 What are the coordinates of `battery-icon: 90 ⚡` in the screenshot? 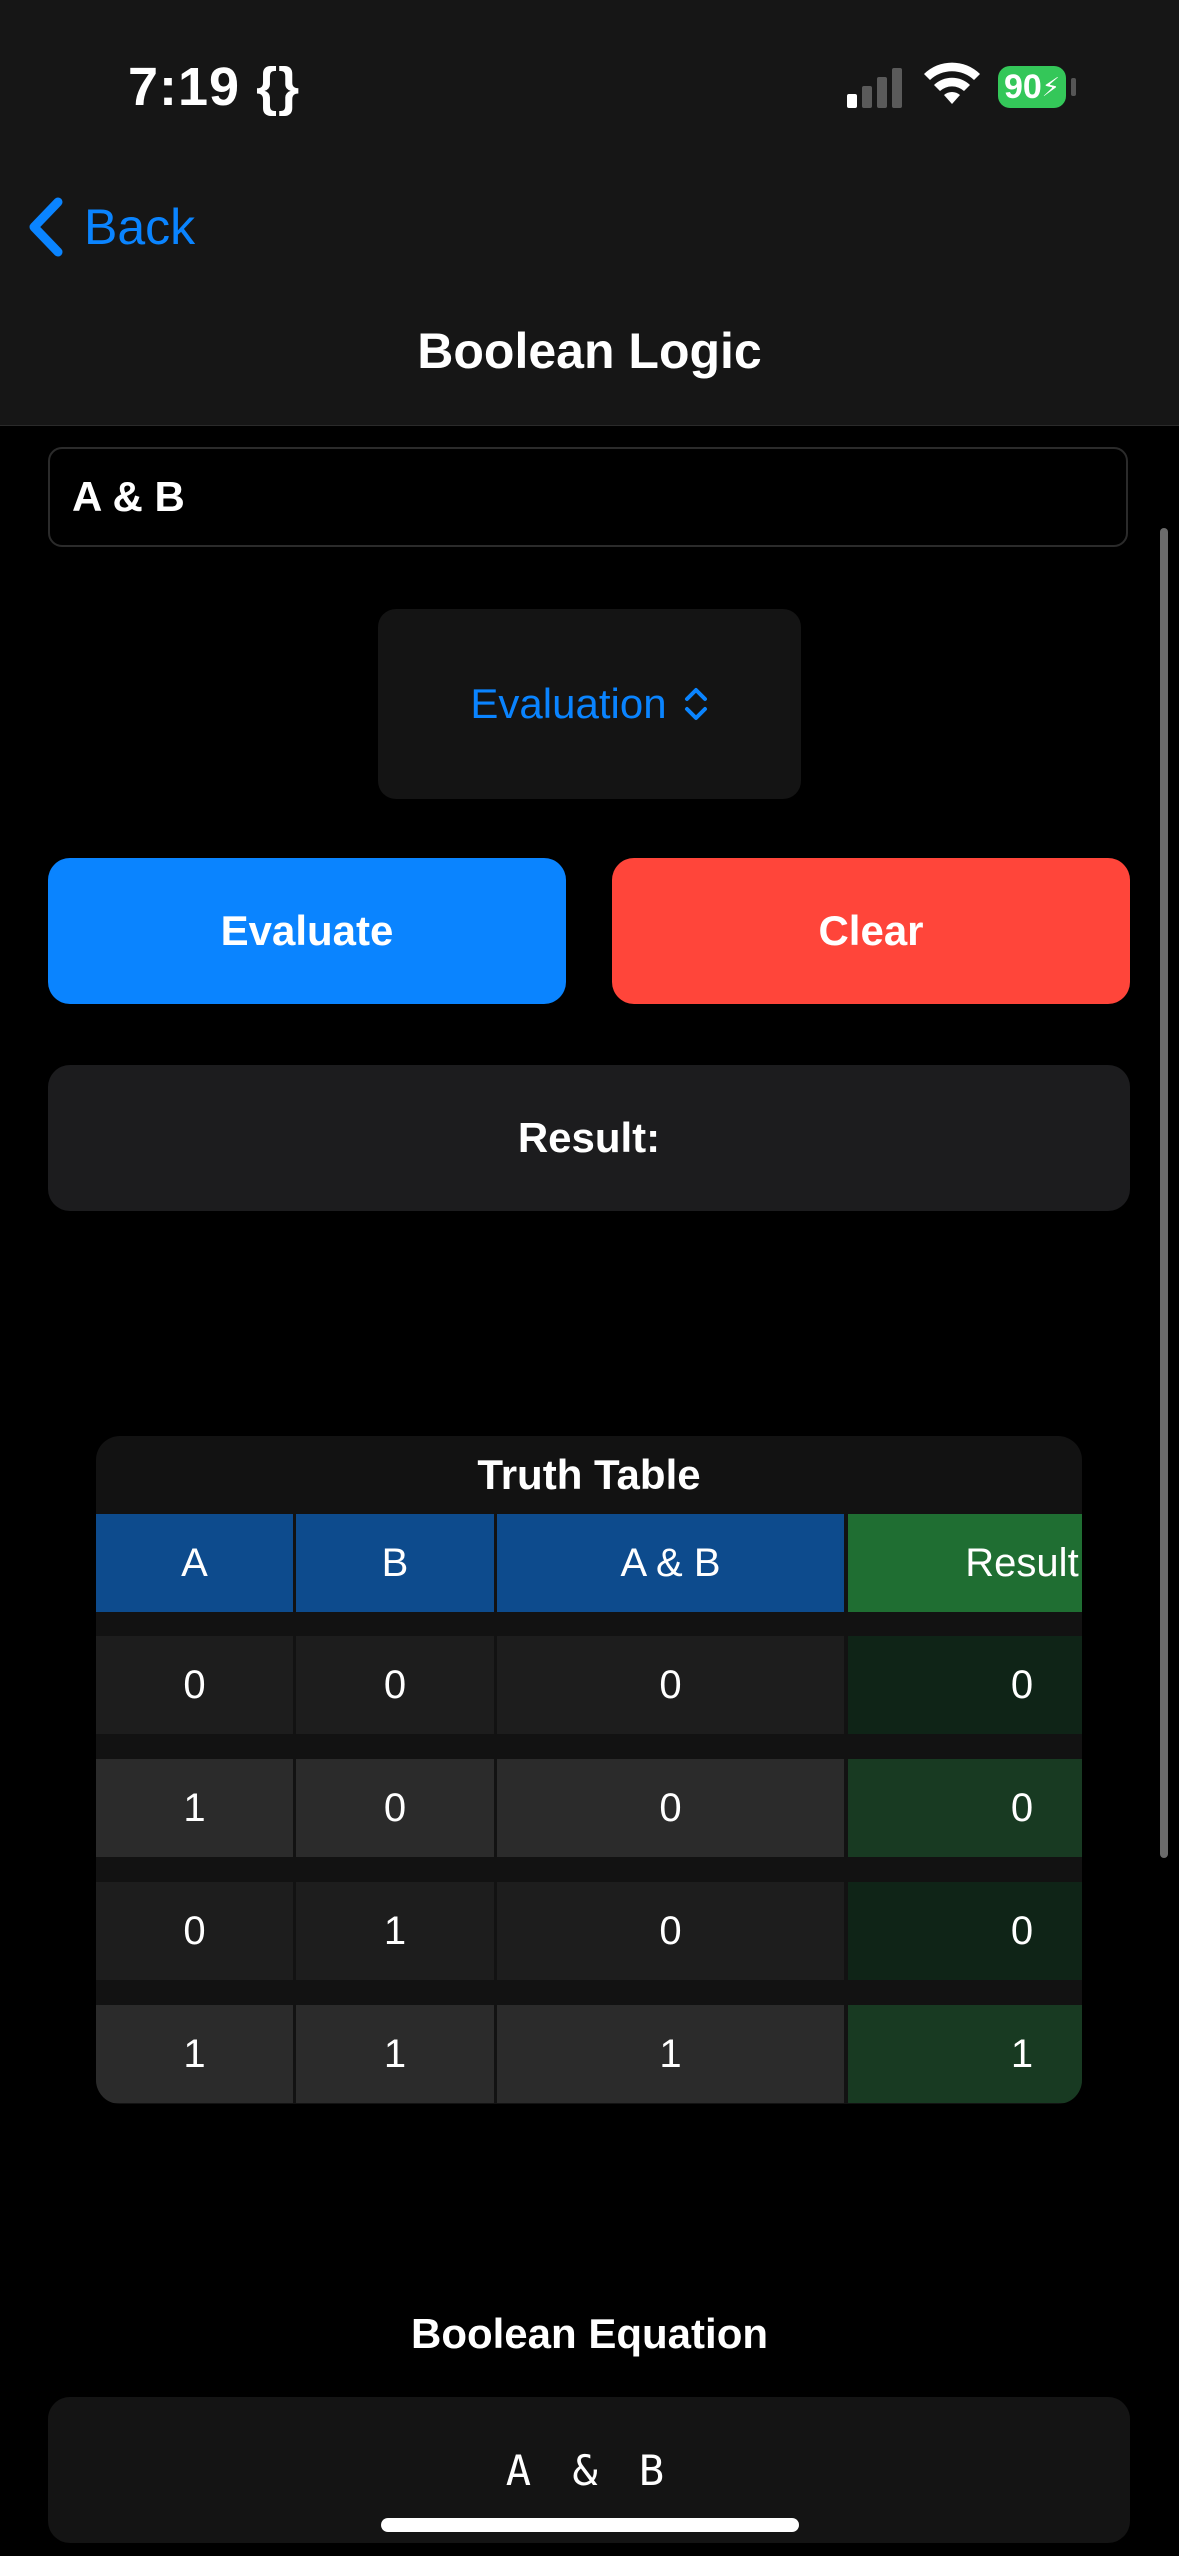 It's located at (1032, 87).